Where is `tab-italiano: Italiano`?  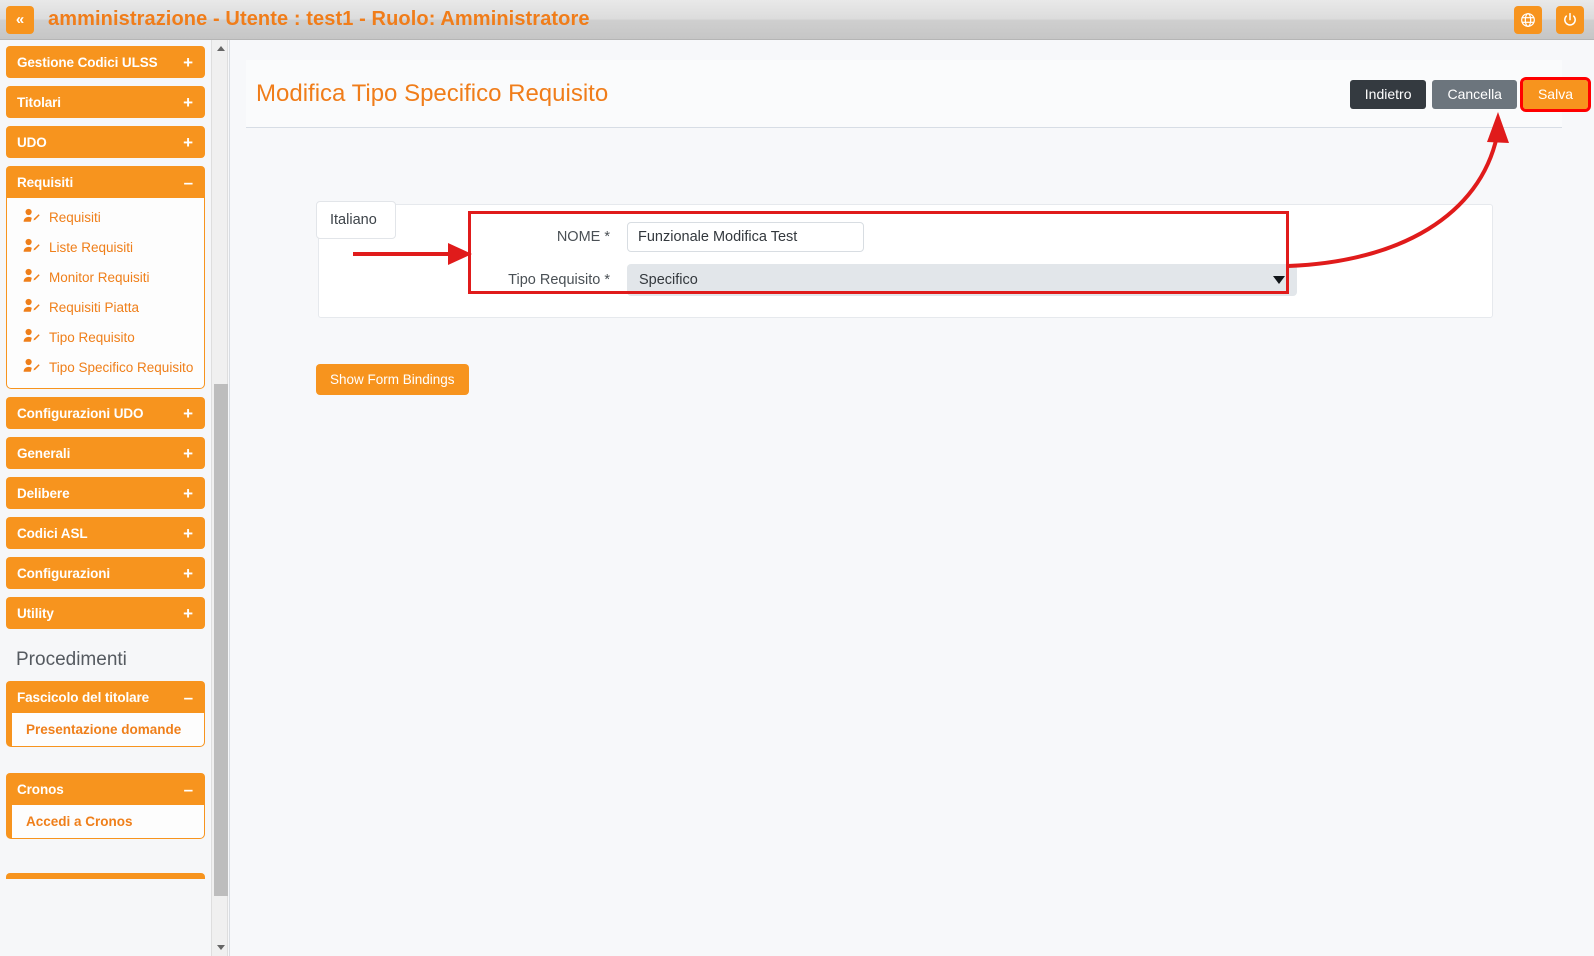
tab-italiano: Italiano is located at coordinates (356, 220).